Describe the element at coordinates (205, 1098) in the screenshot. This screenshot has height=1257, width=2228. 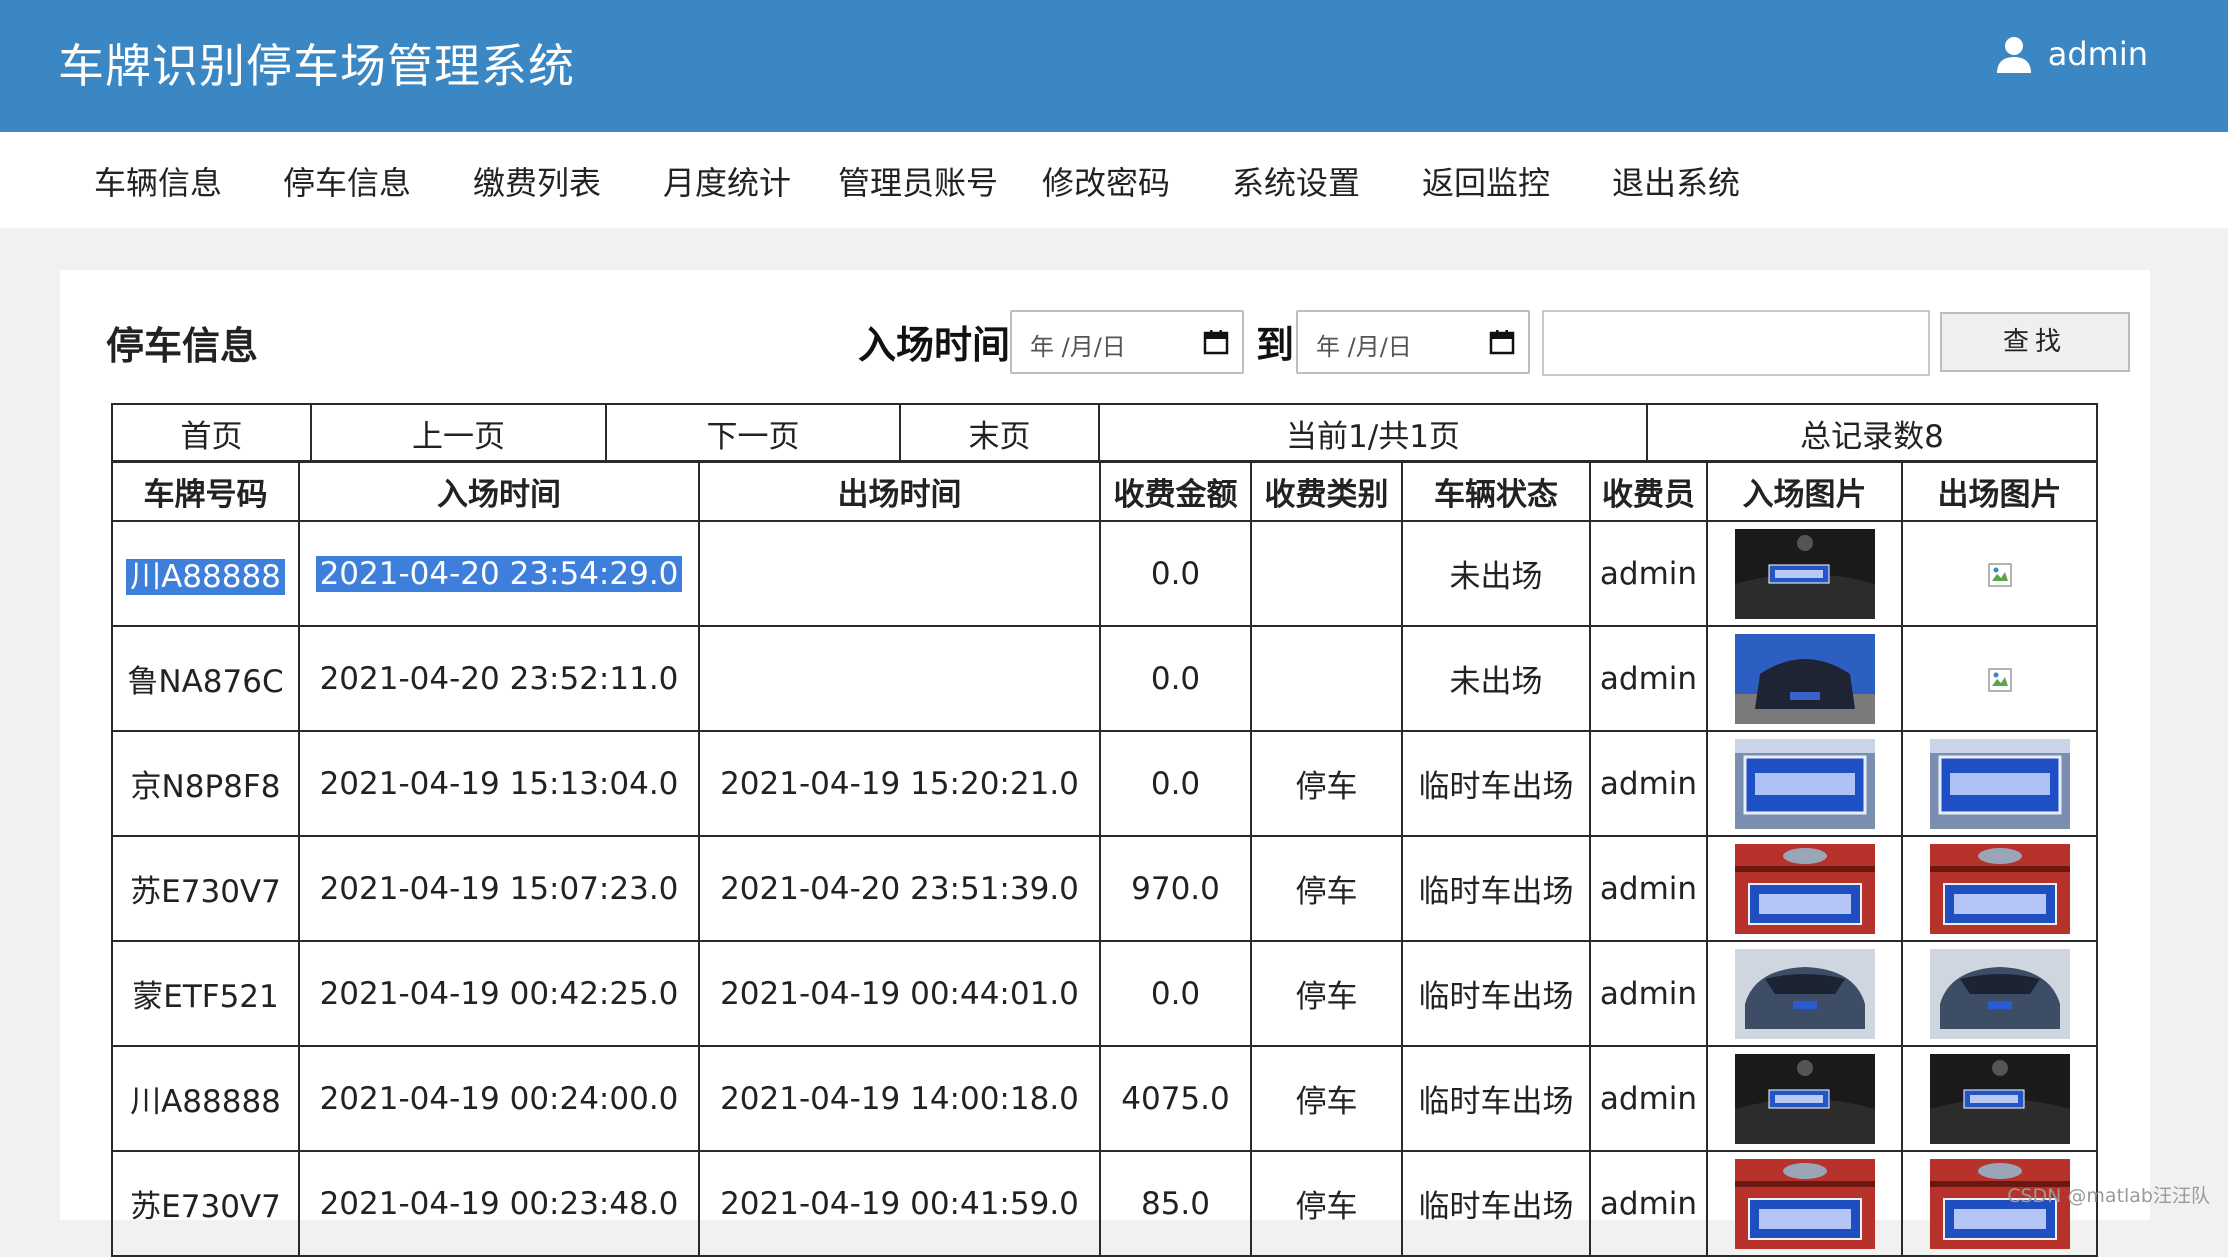
I see `cell-plate: 川A88888` at that location.